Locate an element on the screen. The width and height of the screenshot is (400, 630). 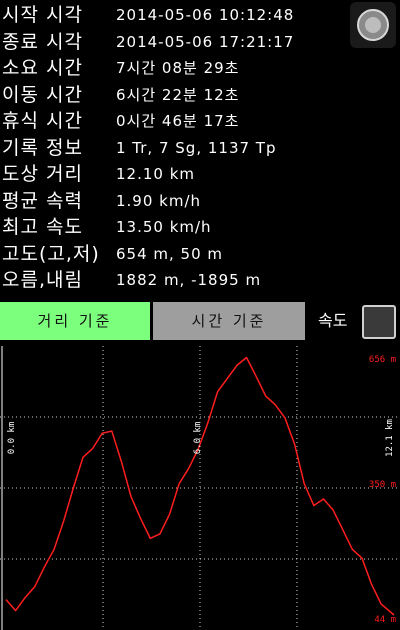
stat-label: 최고 속도 is located at coordinates (42, 227).